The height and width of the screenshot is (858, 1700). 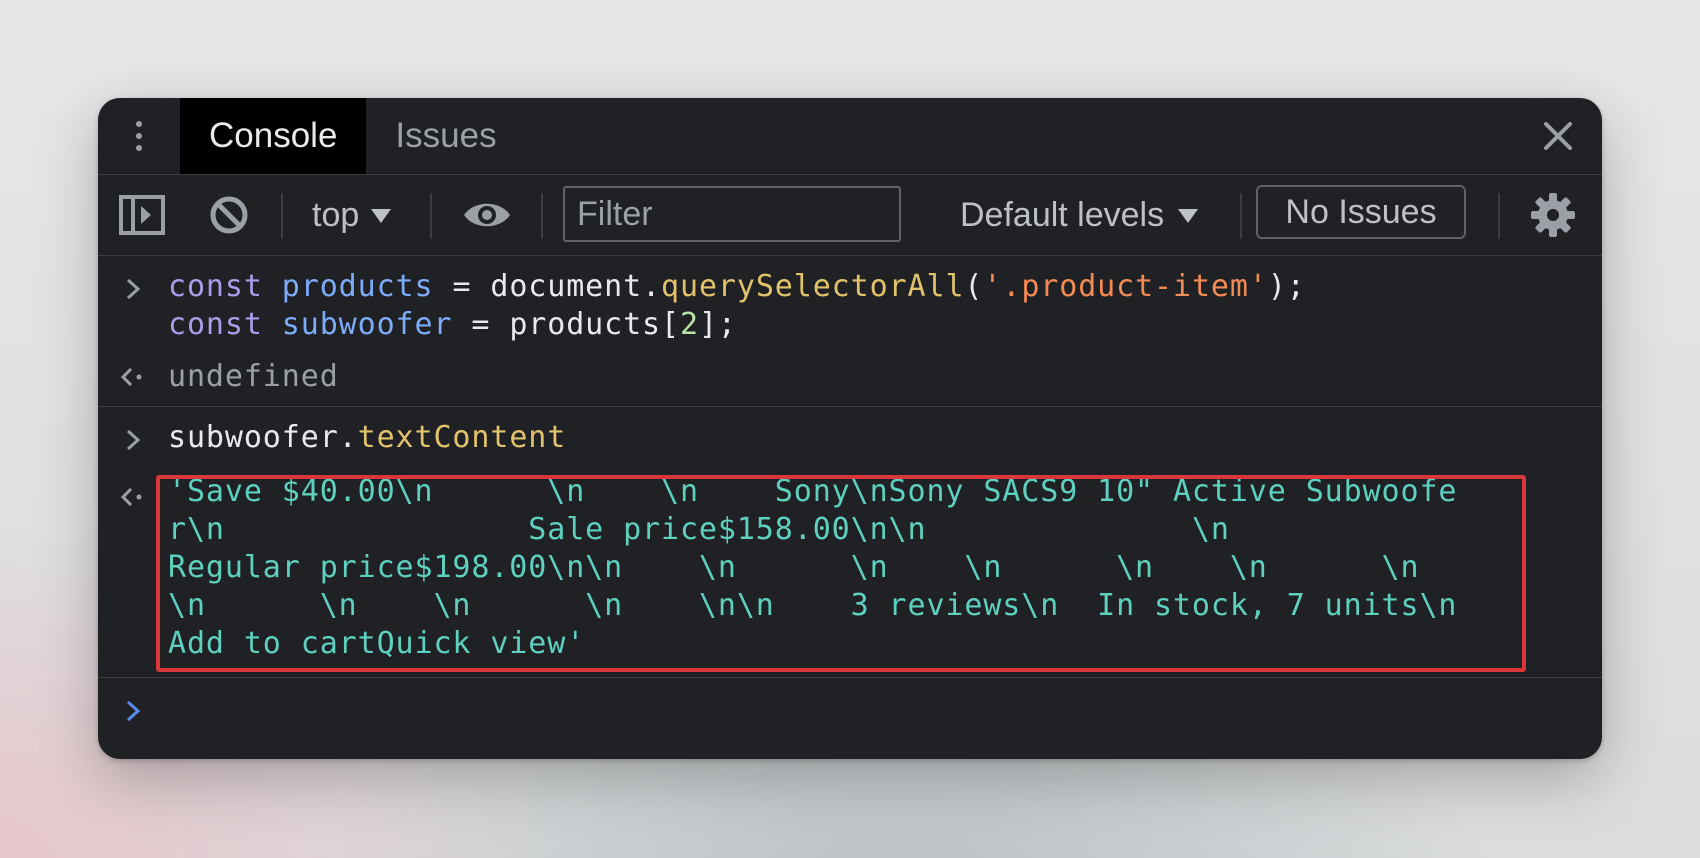 I want to click on issues-button: No Issues, so click(x=1361, y=212).